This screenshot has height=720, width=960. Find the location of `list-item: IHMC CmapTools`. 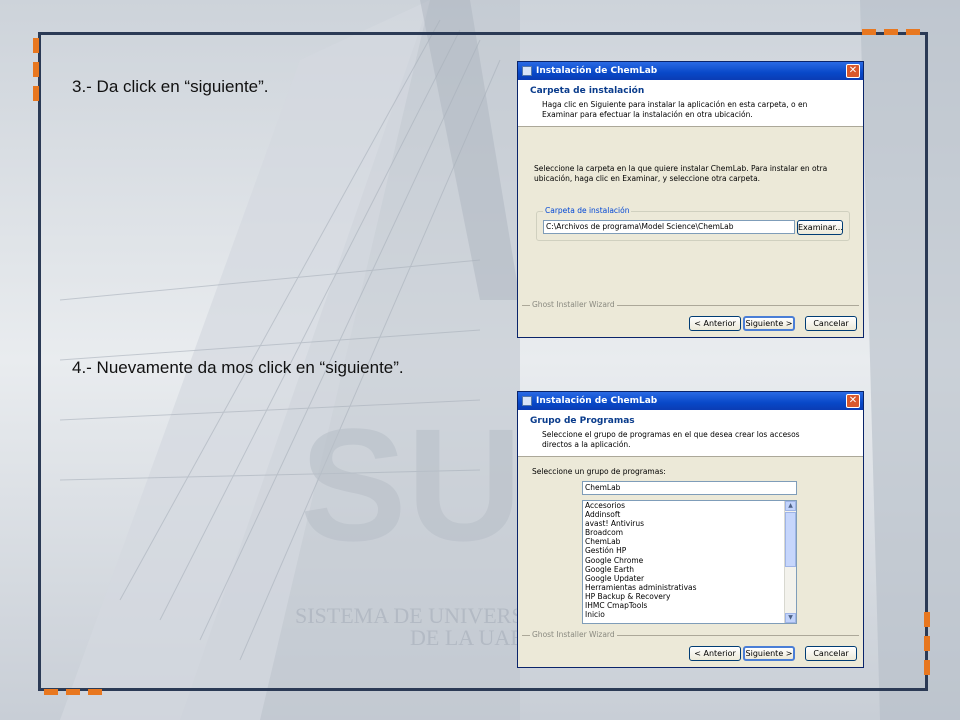

list-item: IHMC CmapTools is located at coordinates (689, 605).